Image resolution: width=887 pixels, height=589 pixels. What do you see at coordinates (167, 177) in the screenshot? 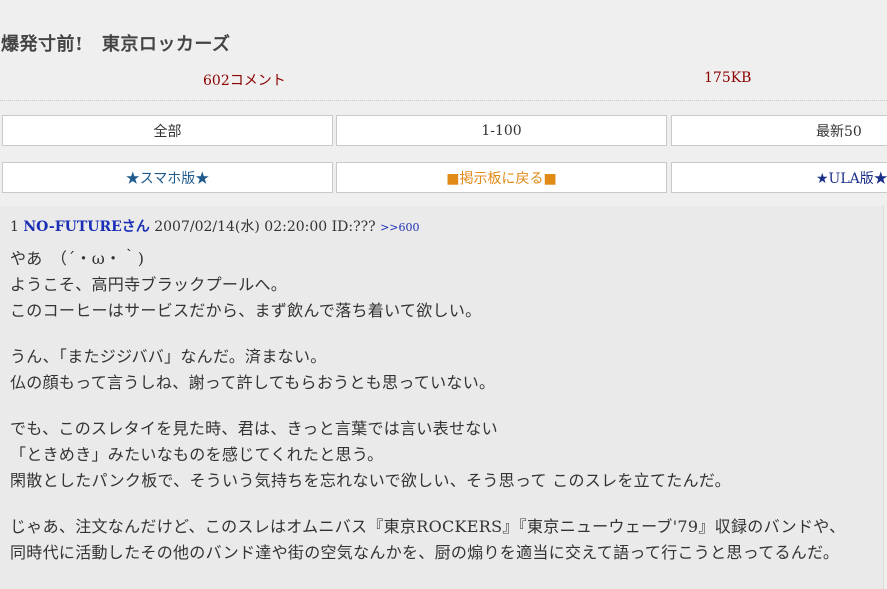
I see `smartphone-version-button: ★スマホ版★` at bounding box center [167, 177].